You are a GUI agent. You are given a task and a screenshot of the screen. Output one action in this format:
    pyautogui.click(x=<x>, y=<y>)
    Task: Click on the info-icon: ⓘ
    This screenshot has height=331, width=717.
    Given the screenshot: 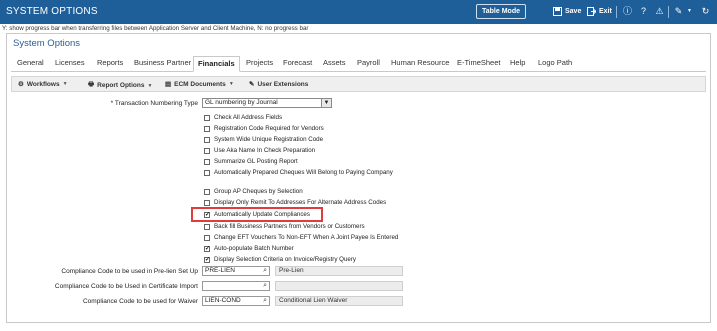 What is the action you would take?
    pyautogui.click(x=627, y=11)
    